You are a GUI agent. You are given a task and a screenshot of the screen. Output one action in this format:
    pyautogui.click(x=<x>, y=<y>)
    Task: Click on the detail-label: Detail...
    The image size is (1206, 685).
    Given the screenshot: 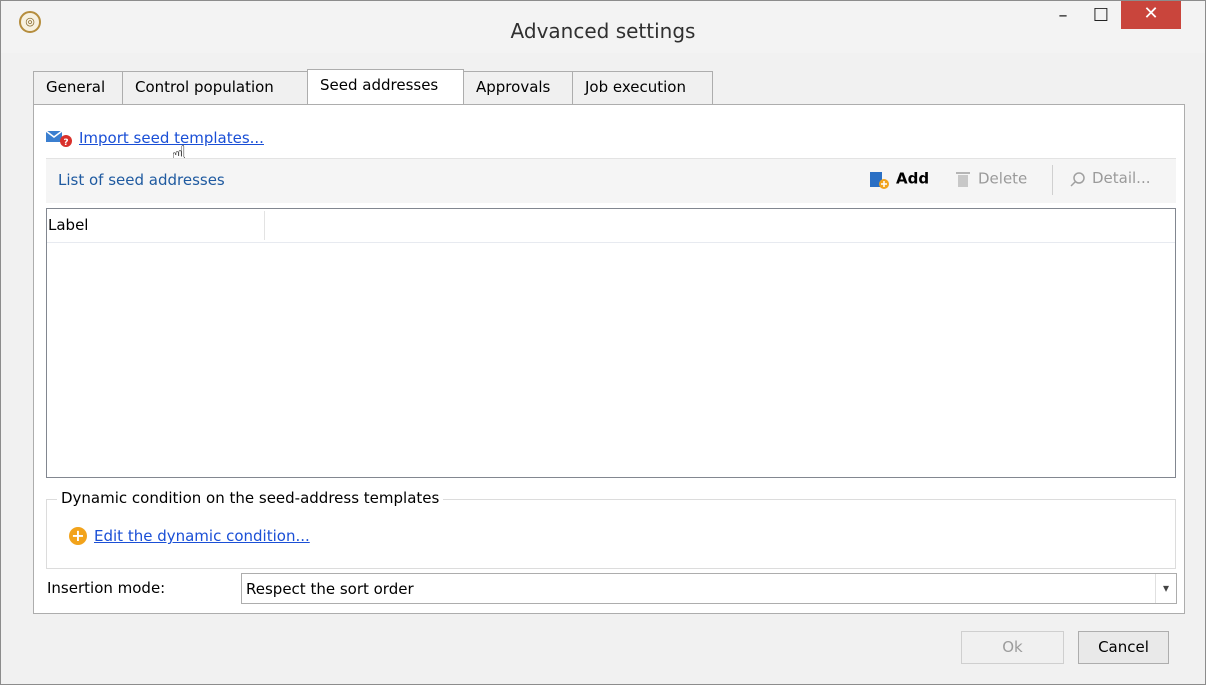 What is the action you would take?
    pyautogui.click(x=1121, y=178)
    